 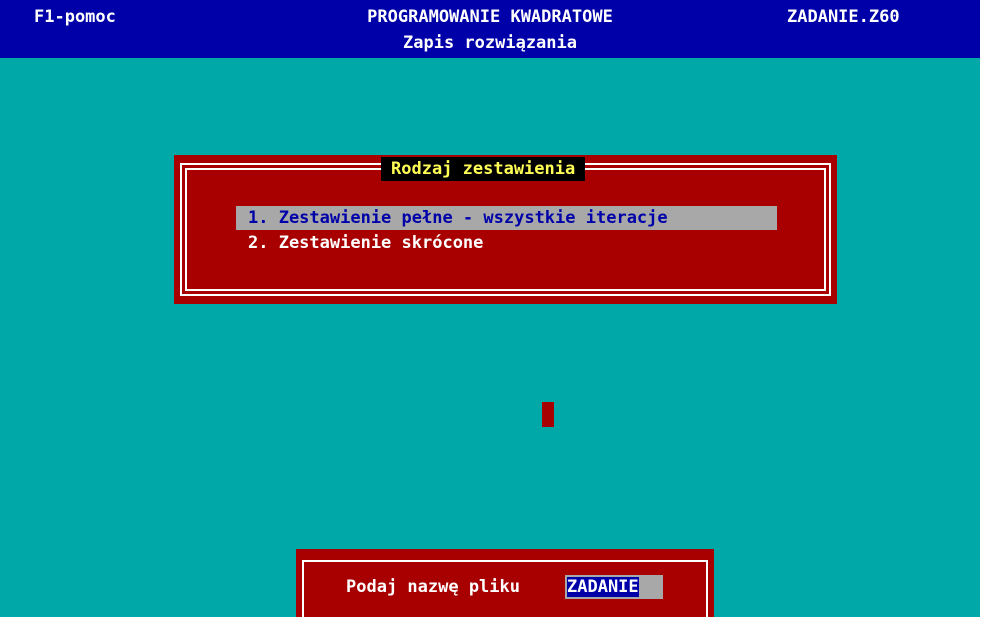 What do you see at coordinates (359, 243) in the screenshot?
I see `menu-item-short-report: 2. Zestawienie skrócone` at bounding box center [359, 243].